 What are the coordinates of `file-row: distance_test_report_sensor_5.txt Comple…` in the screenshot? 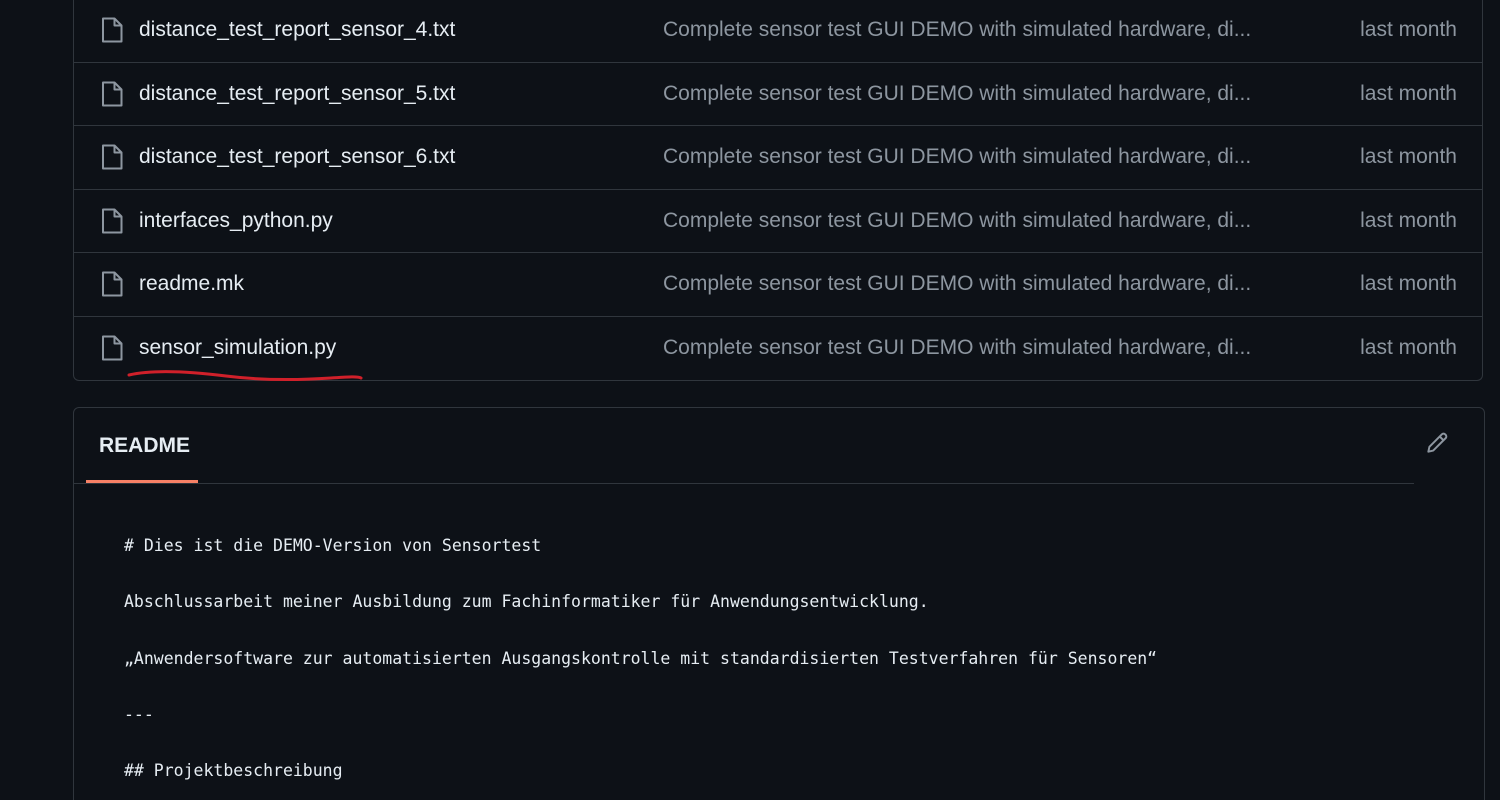 It's located at (778, 94).